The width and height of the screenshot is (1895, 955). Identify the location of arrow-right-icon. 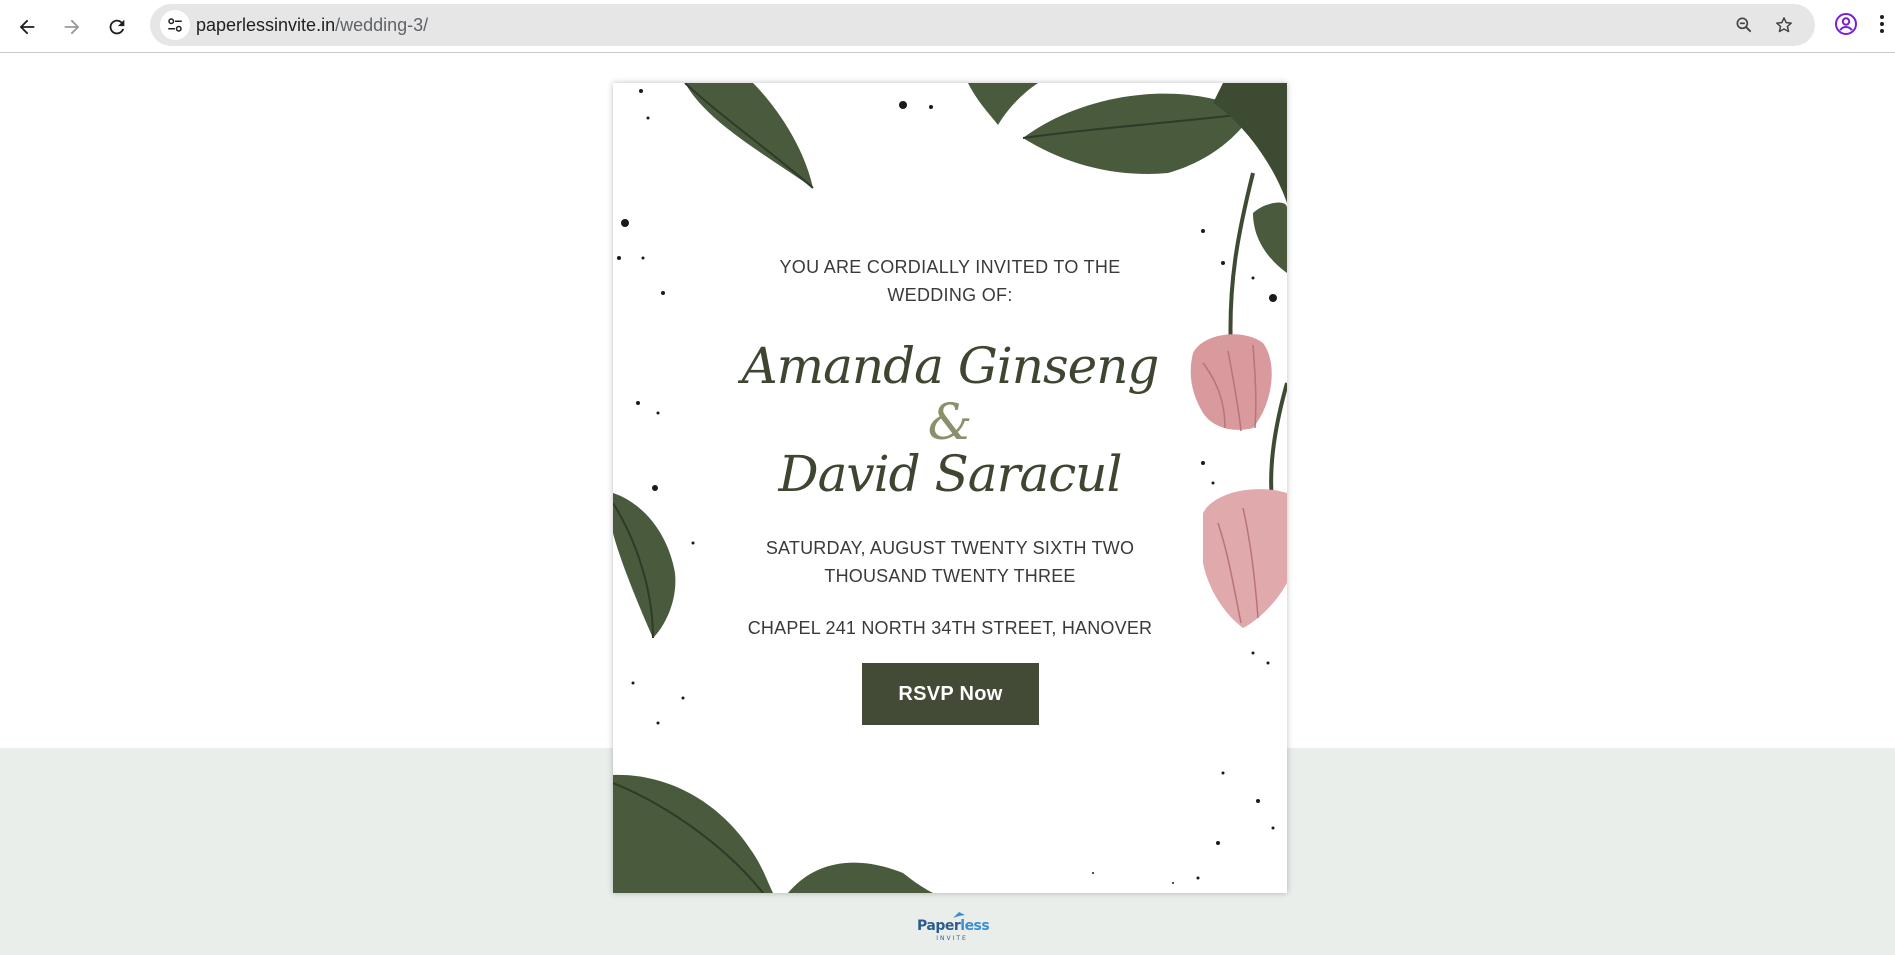
(72, 27).